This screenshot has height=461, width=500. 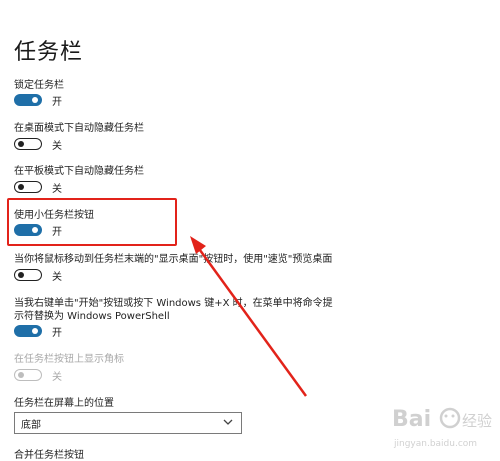 I want to click on red-arrow-icon, so click(x=249, y=316).